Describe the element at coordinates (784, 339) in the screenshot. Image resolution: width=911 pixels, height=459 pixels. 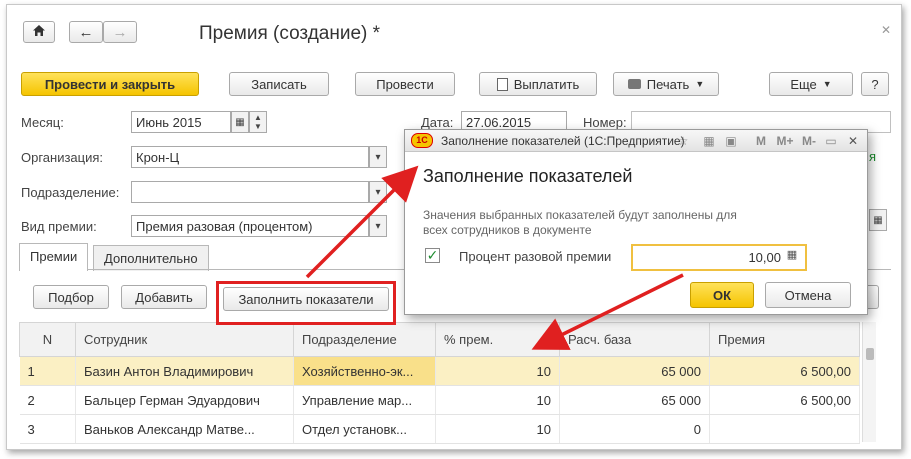
I see `column-header: Премия` at that location.